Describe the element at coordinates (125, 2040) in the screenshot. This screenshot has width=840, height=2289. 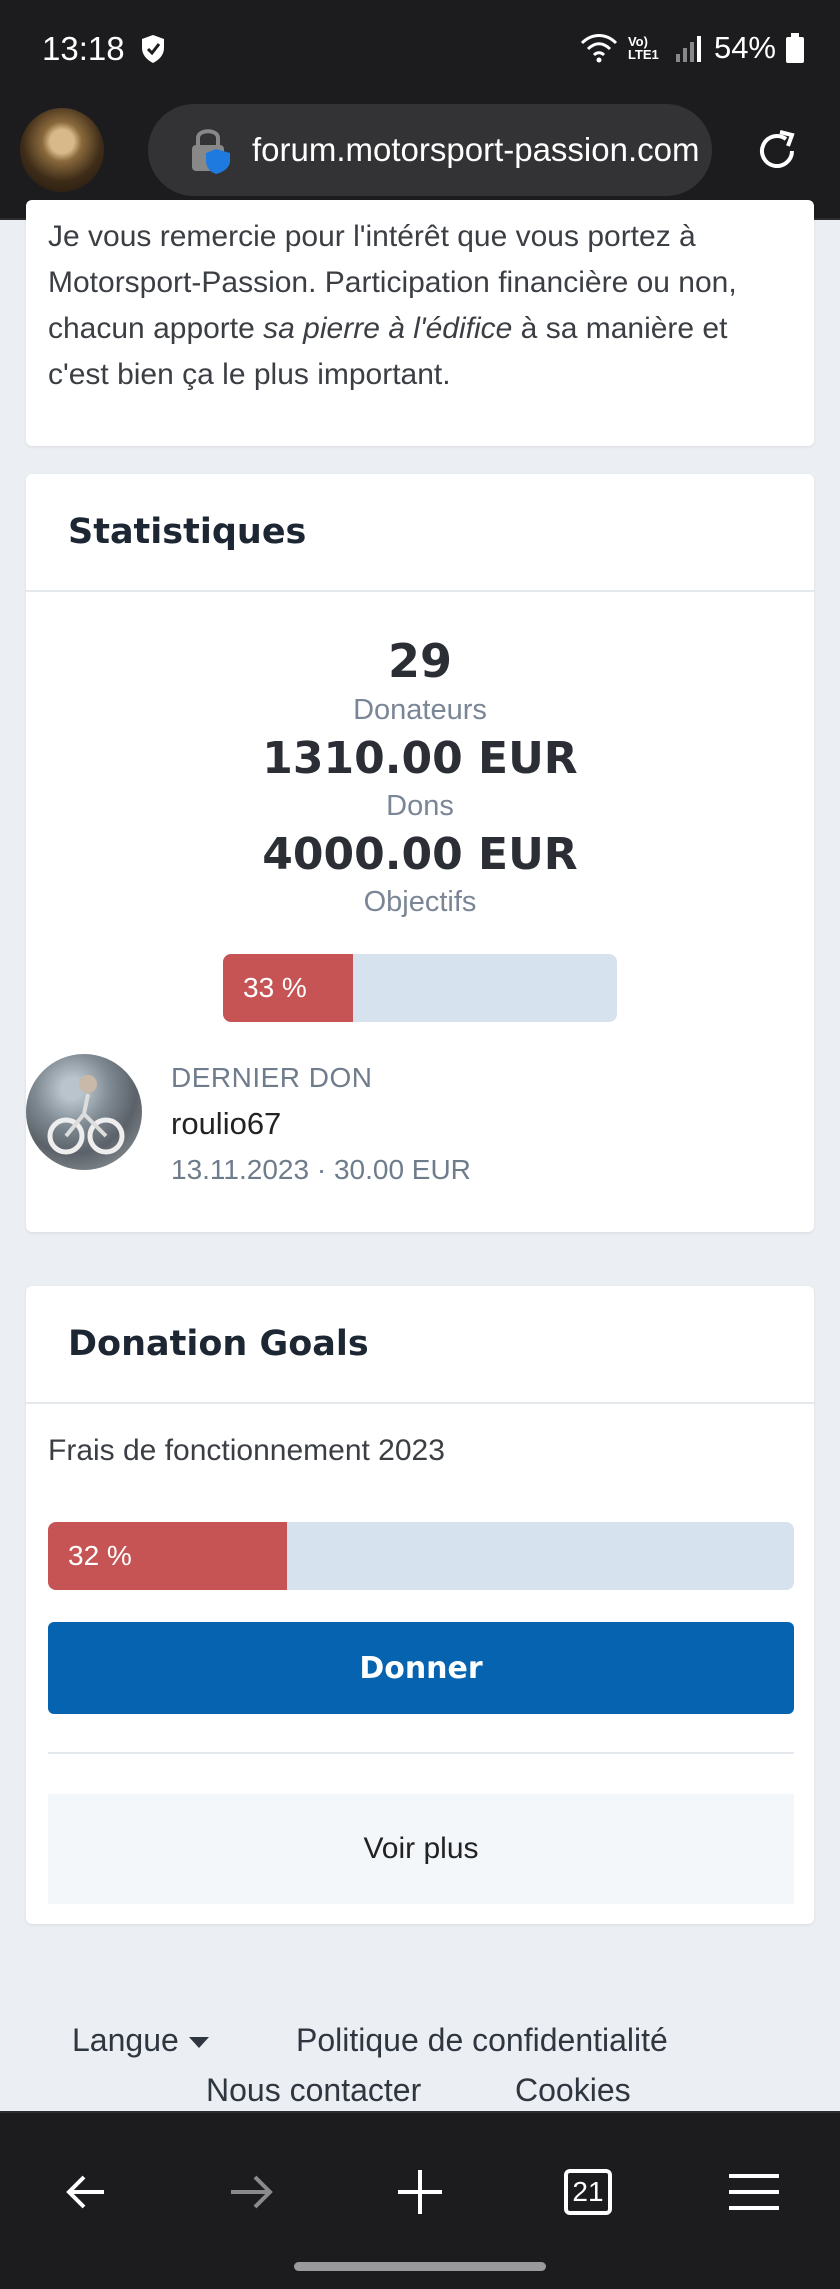
I see `language-label: Langue` at that location.